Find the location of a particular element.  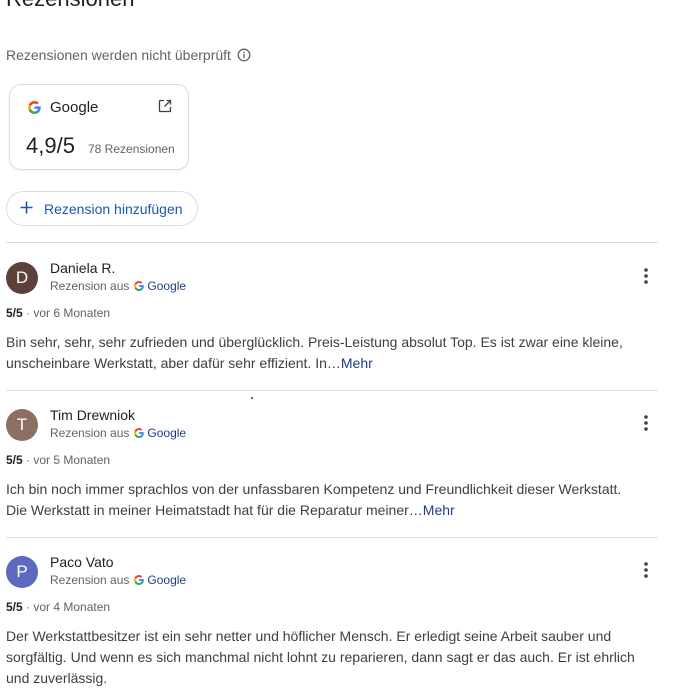

review-age: · vor 4 Monaten is located at coordinates (66, 607).